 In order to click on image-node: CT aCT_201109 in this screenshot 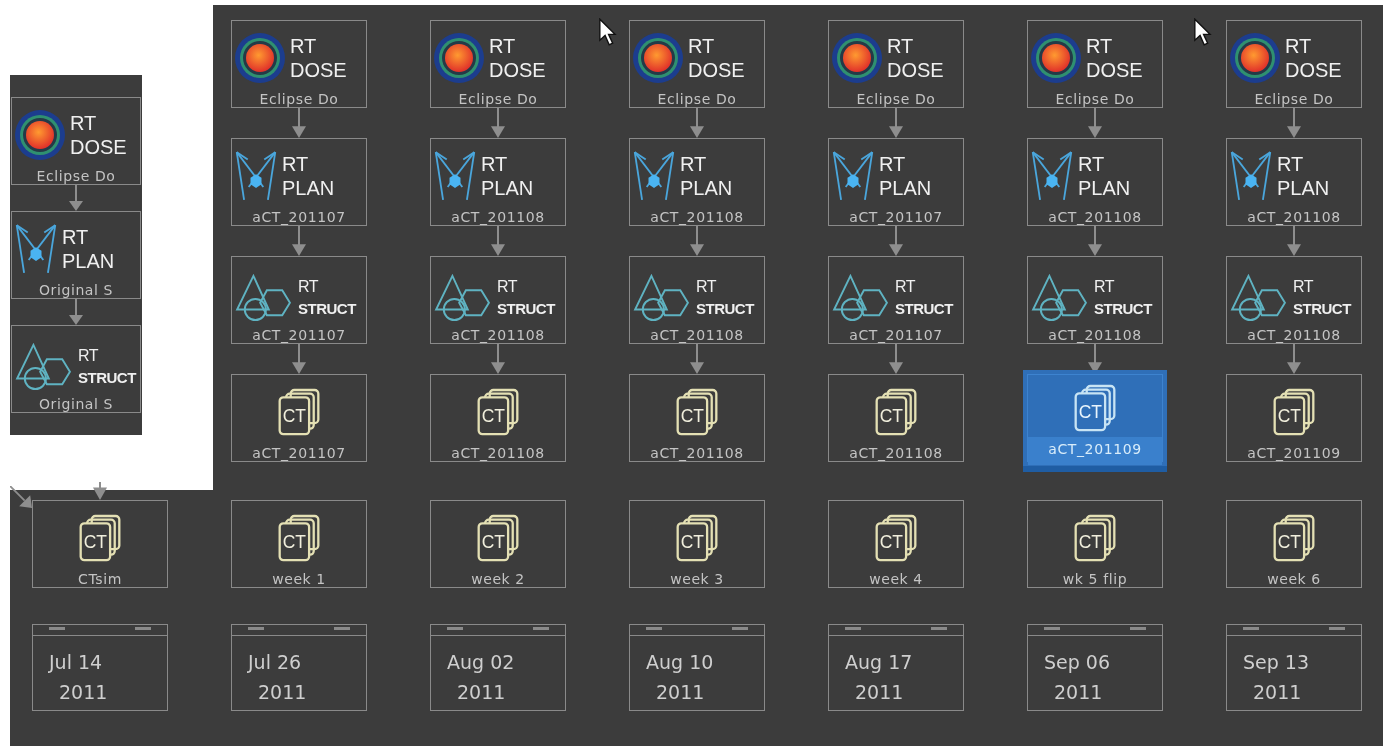, I will do `click(1294, 418)`.